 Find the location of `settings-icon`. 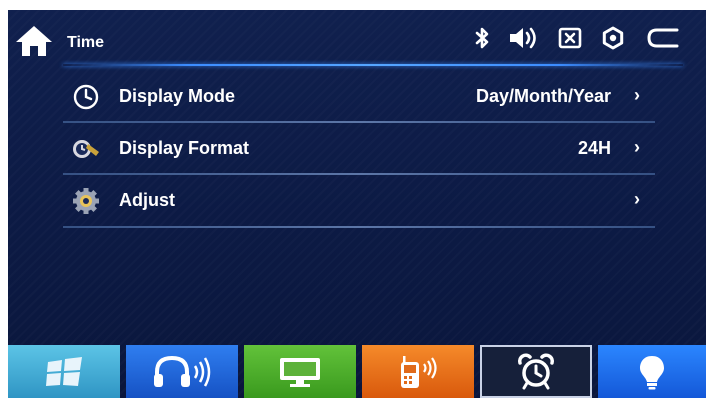

settings-icon is located at coordinates (613, 38).